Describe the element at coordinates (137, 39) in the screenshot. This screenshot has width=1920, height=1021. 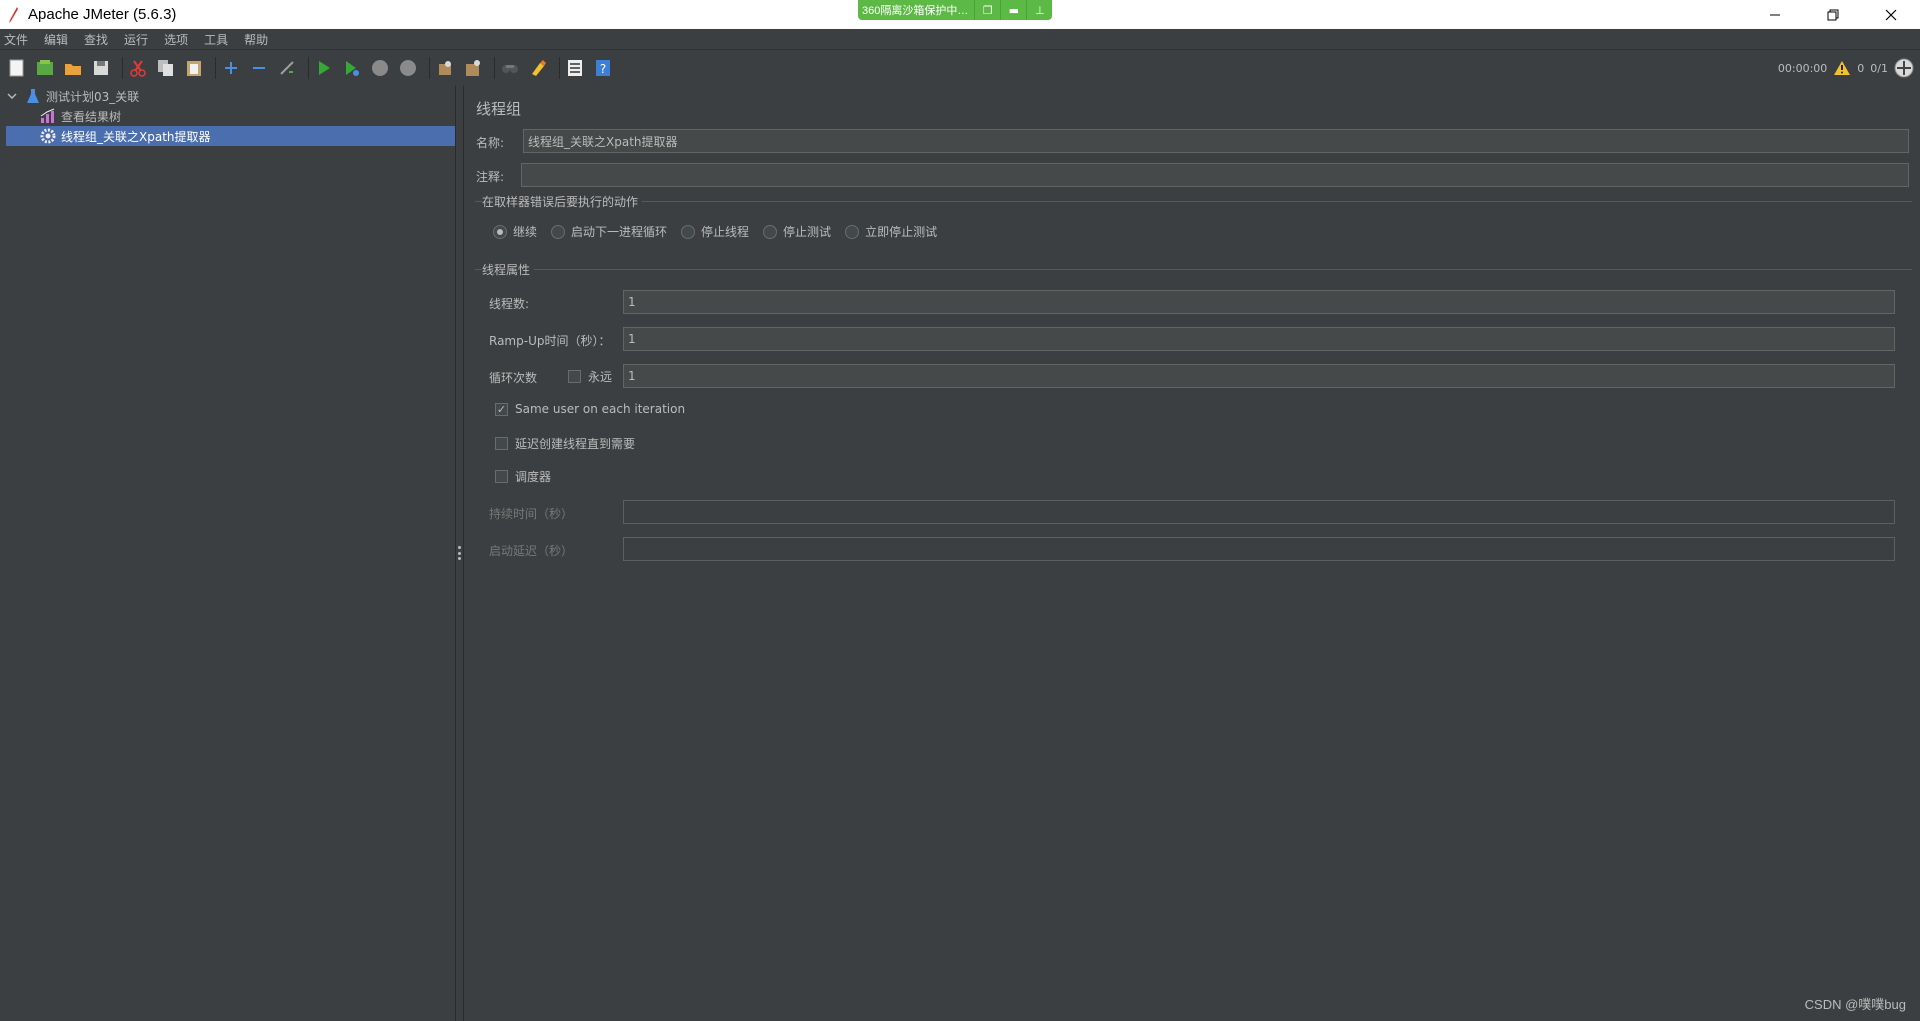
I see `menu-run: 运行` at that location.